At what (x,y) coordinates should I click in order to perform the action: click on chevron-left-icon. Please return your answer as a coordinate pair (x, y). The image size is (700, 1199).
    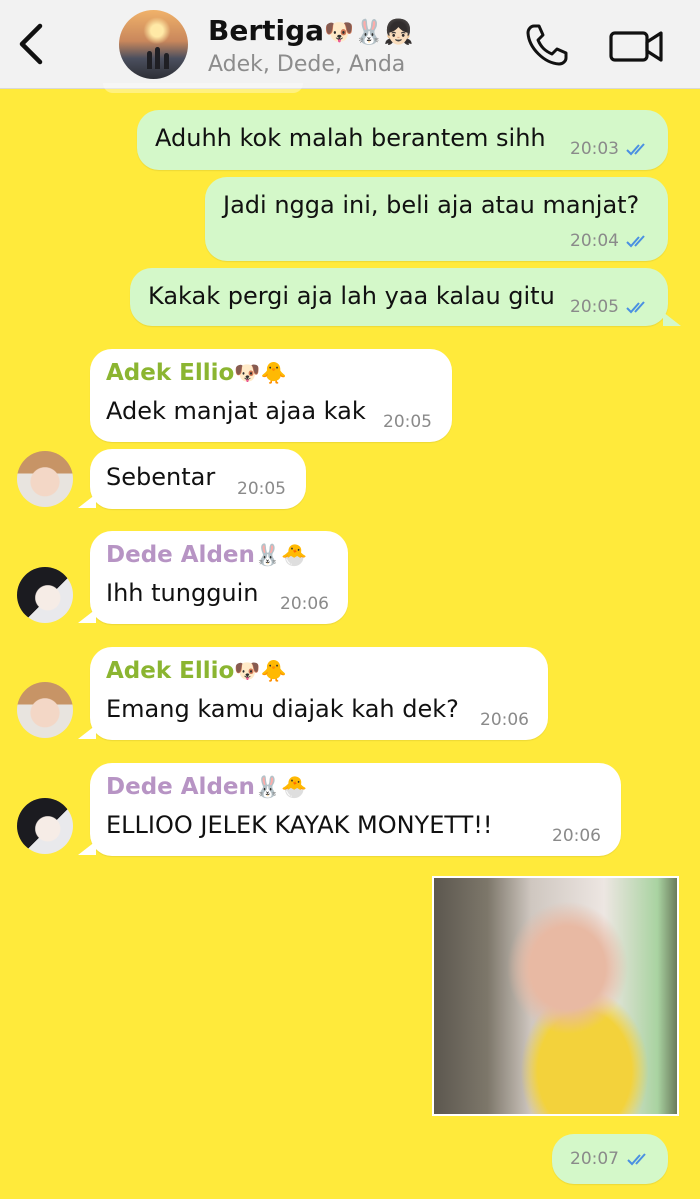
    Looking at the image, I should click on (31, 44).